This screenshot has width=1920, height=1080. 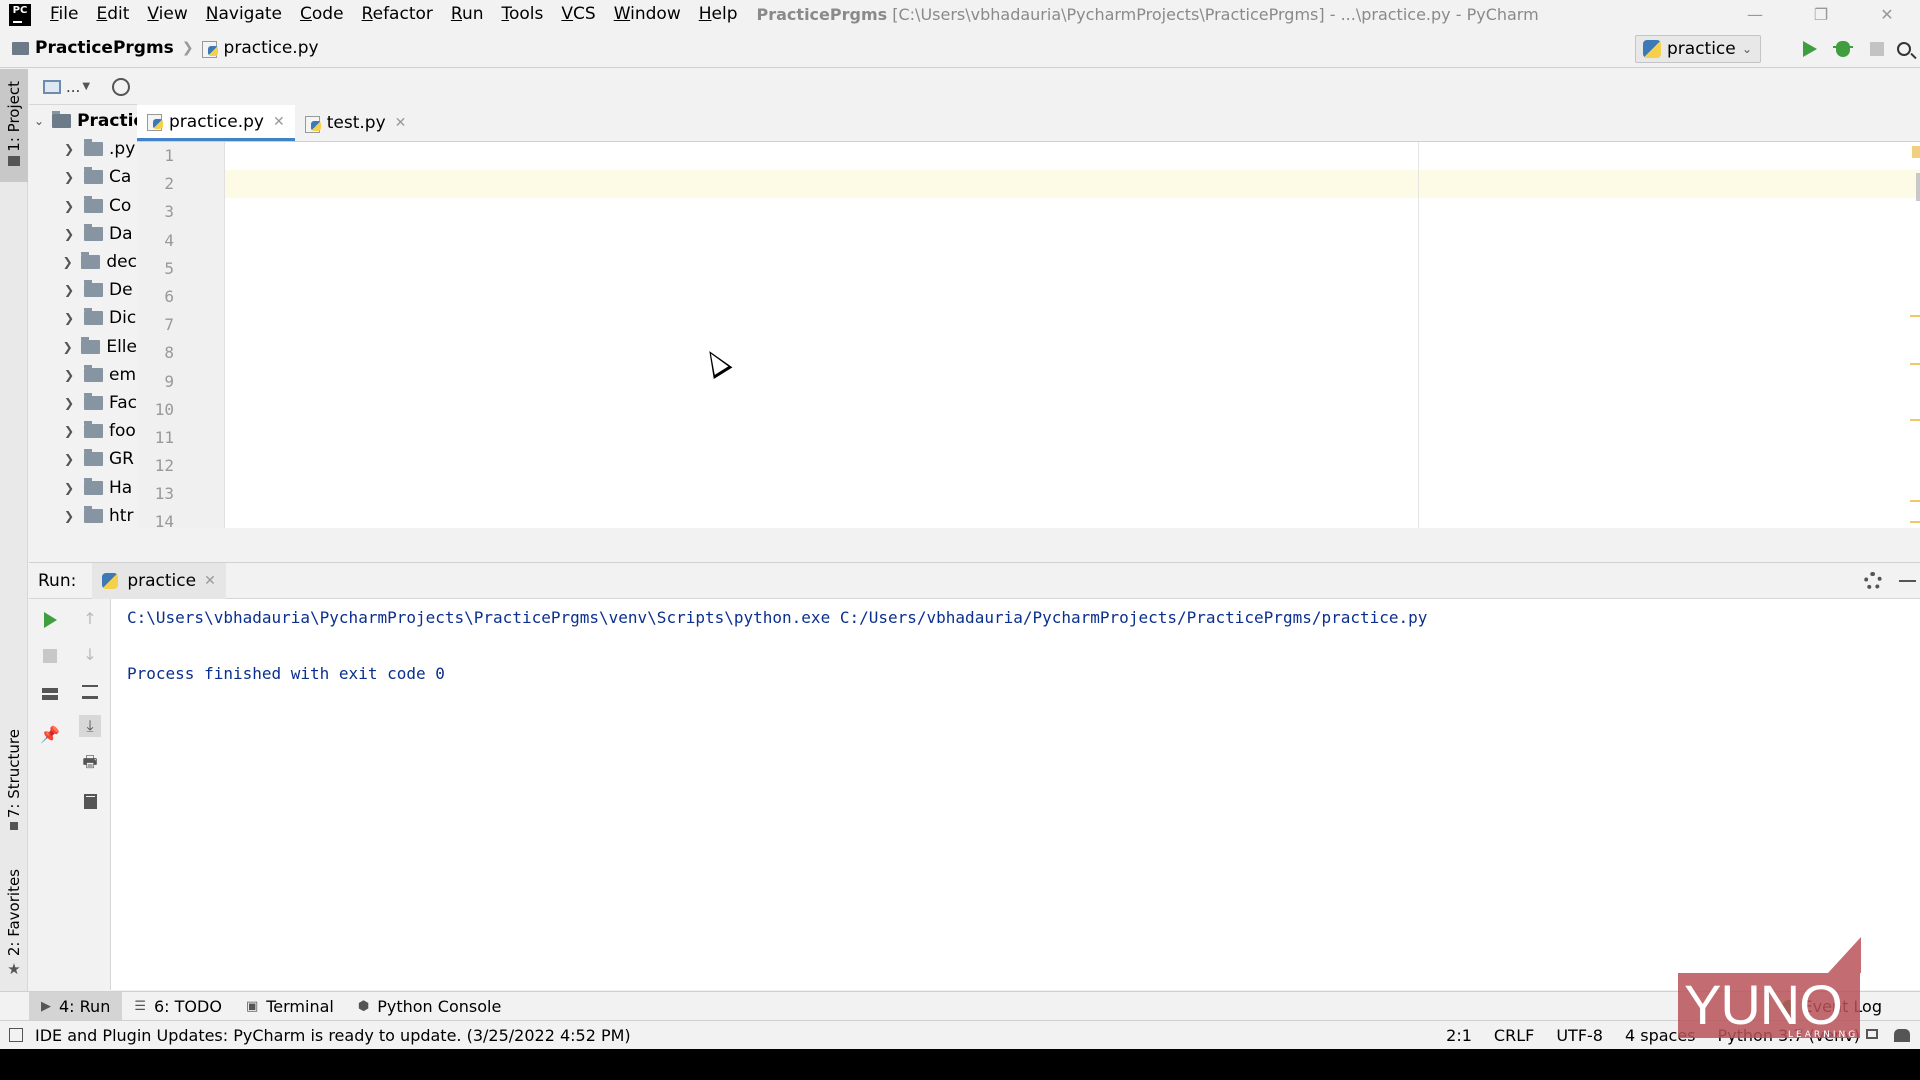 I want to click on rerun-button, so click(x=50, y=620).